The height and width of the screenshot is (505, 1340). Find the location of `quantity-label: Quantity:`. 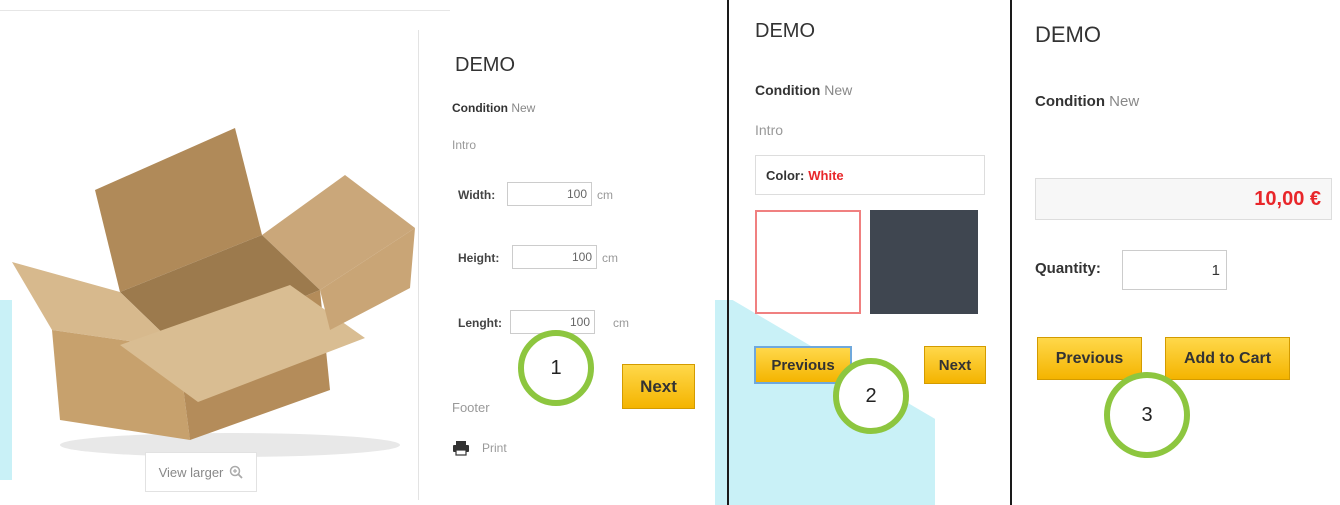

quantity-label: Quantity: is located at coordinates (1068, 268).